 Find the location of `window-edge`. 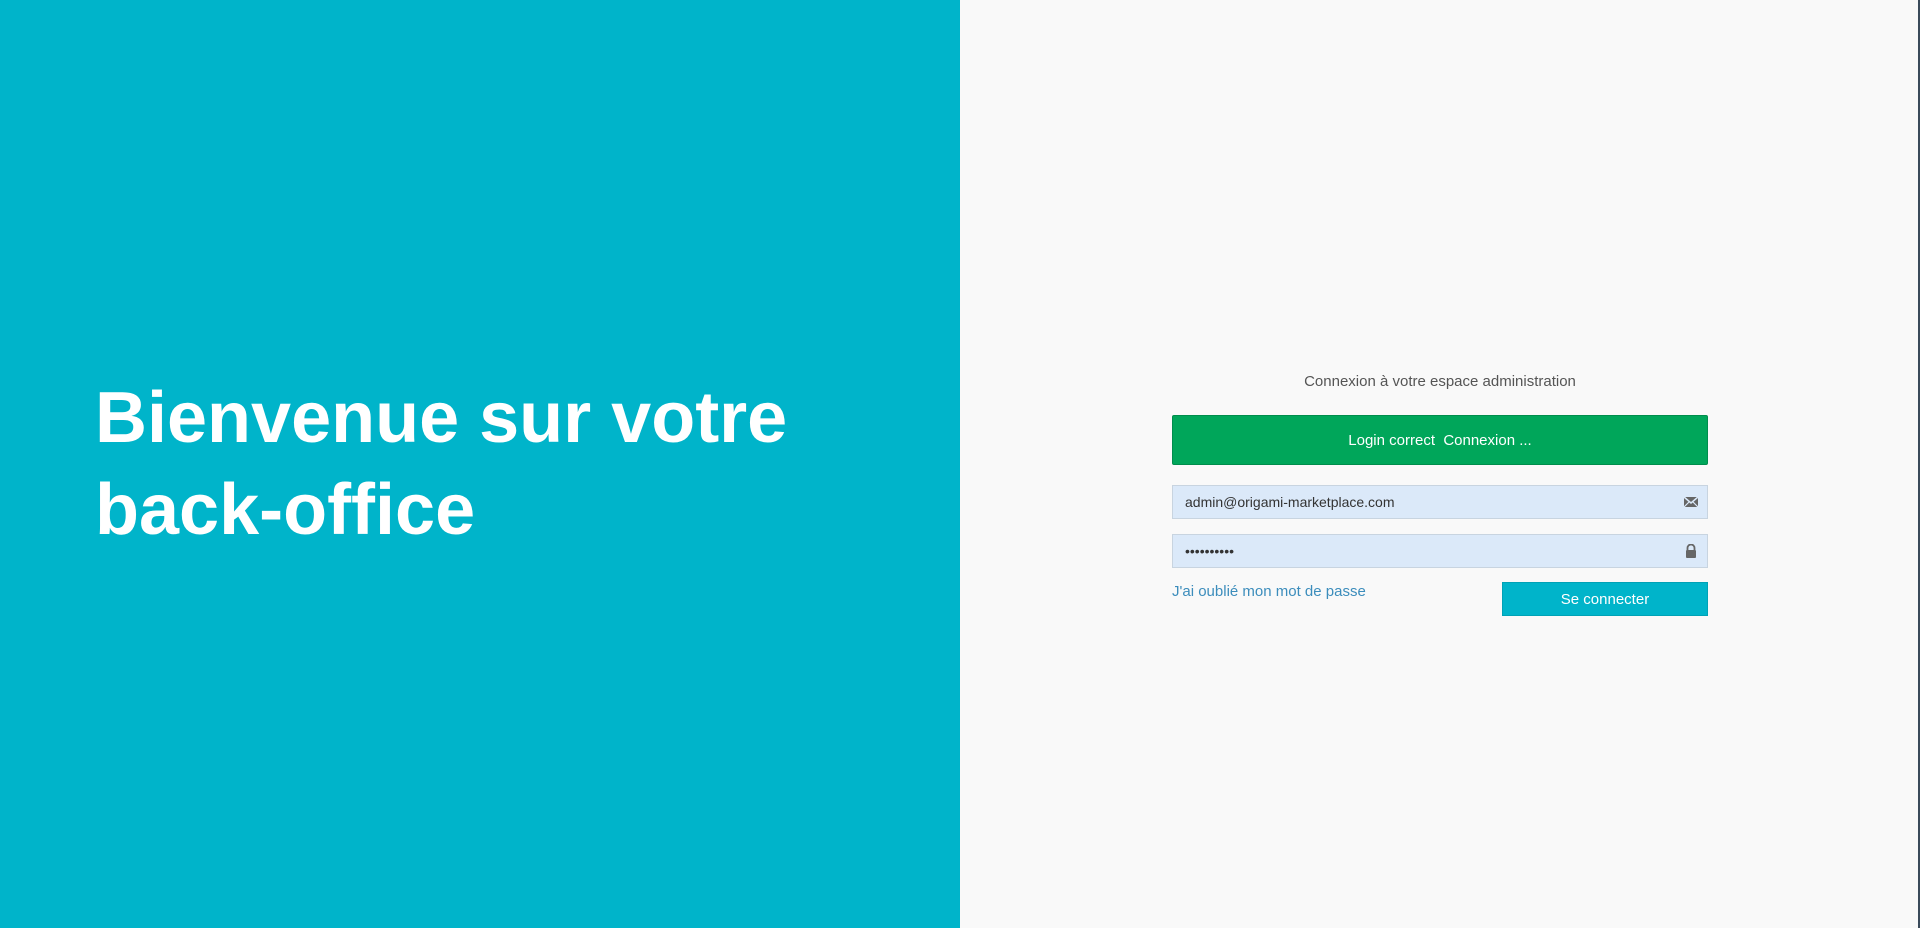

window-edge is located at coordinates (1919, 464).